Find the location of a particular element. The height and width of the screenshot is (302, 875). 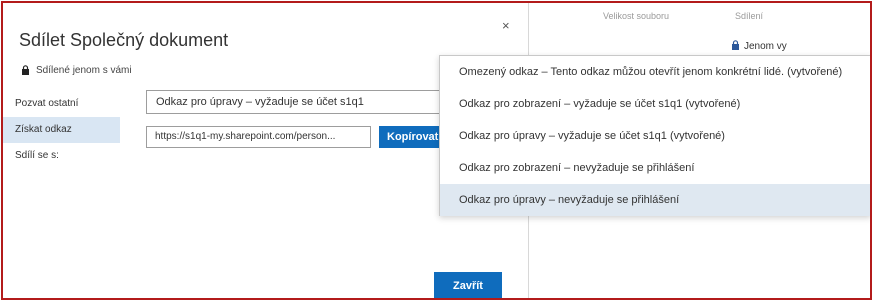

close-icon: × is located at coordinates (506, 25).